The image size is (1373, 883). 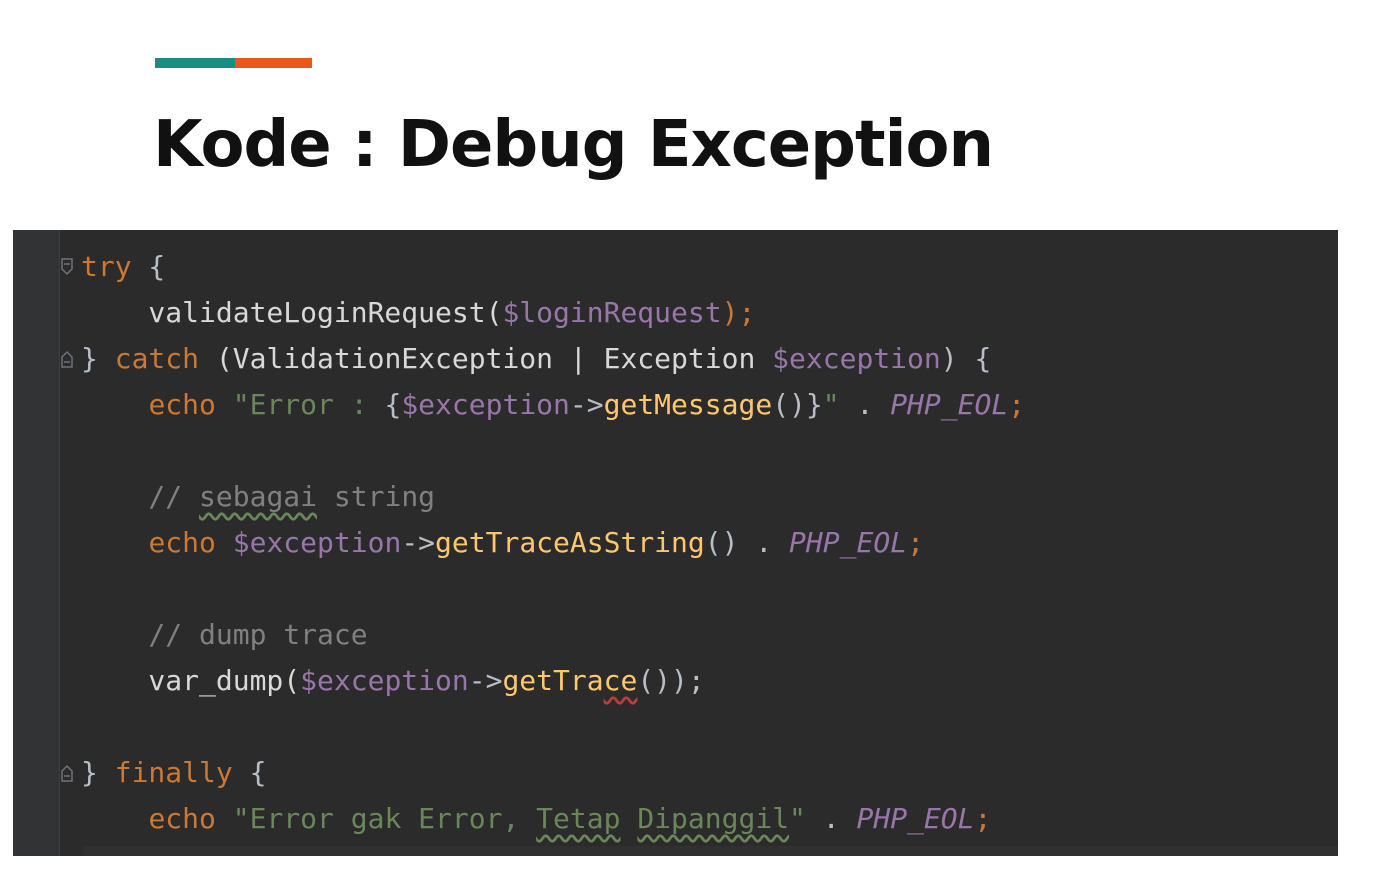 I want to click on code-token: ) {, so click(x=966, y=358).